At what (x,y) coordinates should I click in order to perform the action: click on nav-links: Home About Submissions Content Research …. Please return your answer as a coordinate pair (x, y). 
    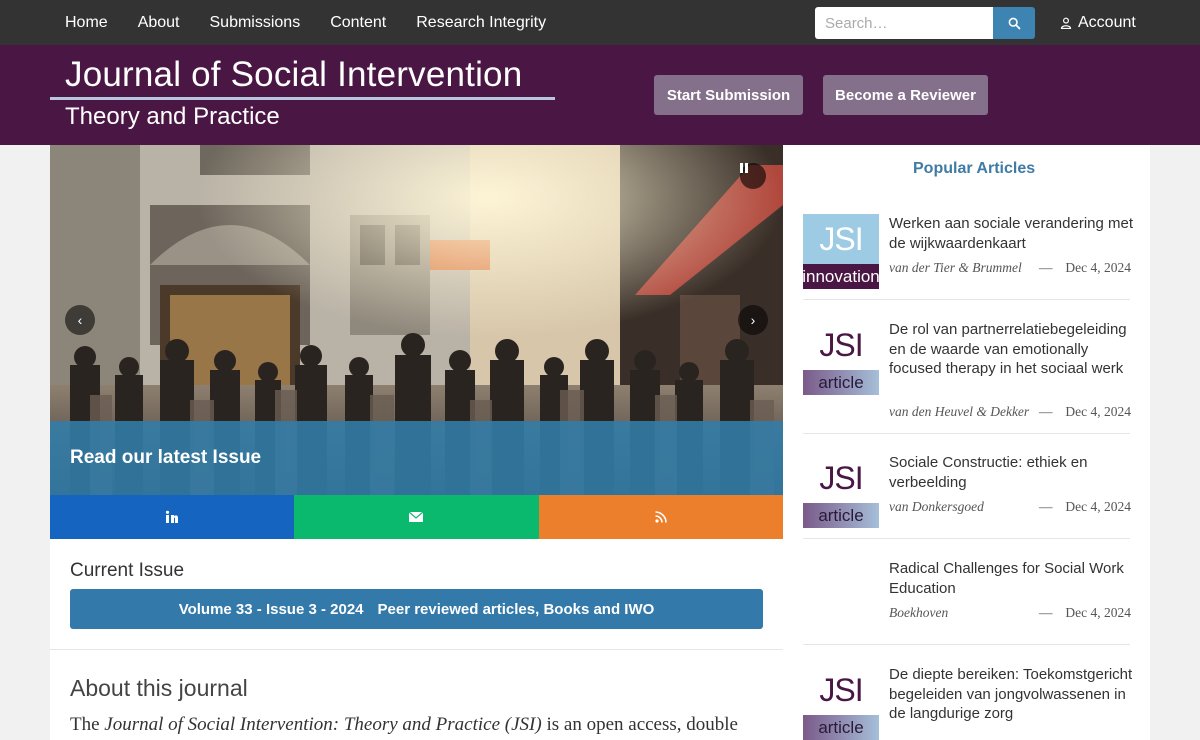
    Looking at the image, I should click on (305, 22).